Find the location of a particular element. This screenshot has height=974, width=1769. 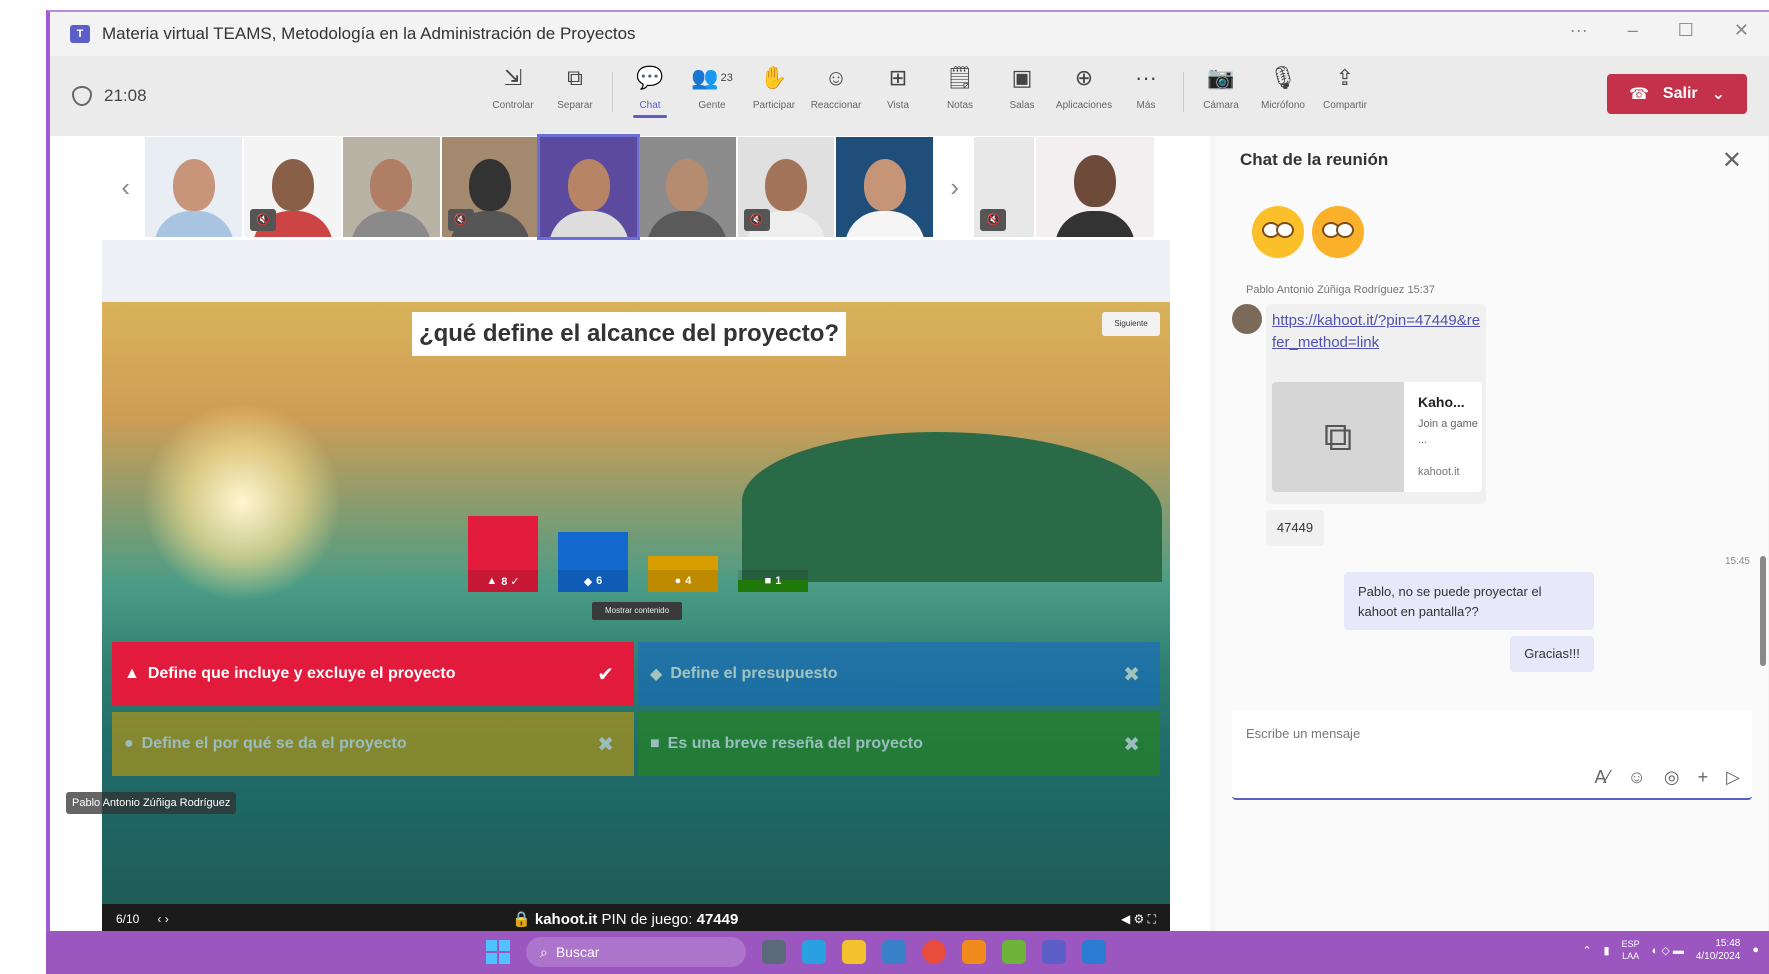

answer-option: ● Define el por qué se da el proyecto ✖ is located at coordinates (373, 744).